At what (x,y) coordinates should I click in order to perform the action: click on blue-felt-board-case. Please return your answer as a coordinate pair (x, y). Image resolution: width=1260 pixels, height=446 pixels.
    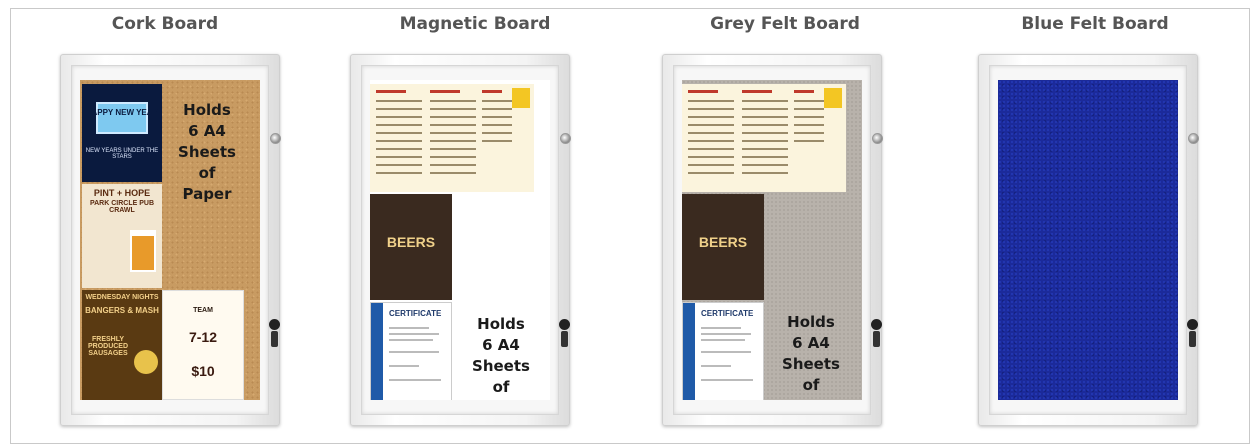
    Looking at the image, I should click on (1088, 240).